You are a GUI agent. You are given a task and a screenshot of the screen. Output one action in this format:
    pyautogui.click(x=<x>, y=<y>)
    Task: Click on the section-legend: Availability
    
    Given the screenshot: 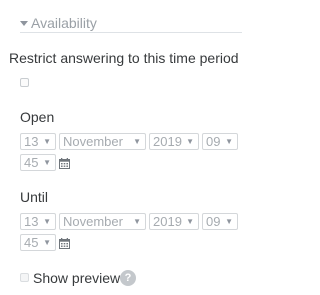 What is the action you would take?
    pyautogui.click(x=64, y=23)
    